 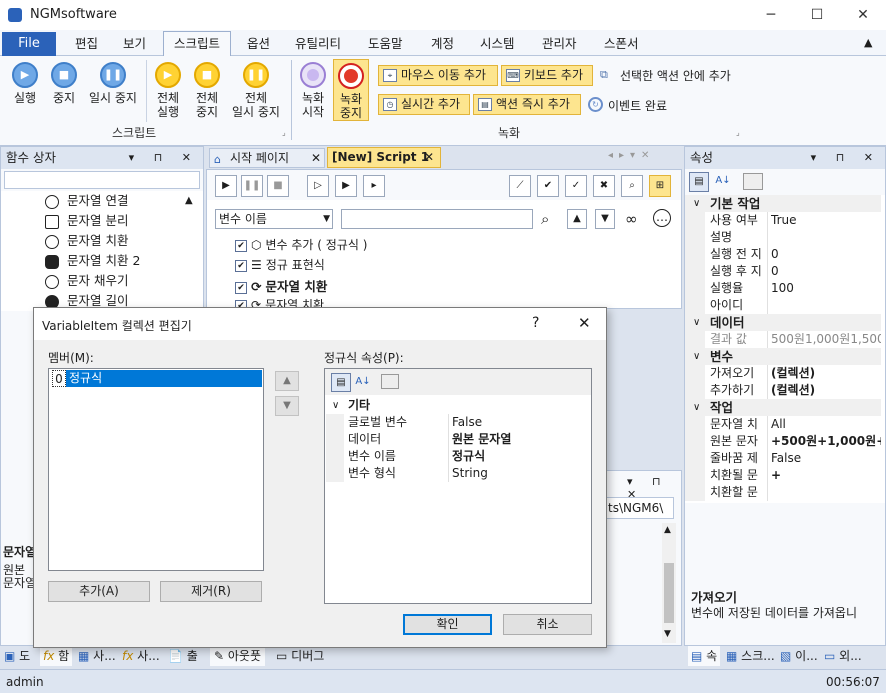 What do you see at coordinates (547, 75) in the screenshot?
I see `add-keyboard-button: ⌨ 키보드 추가` at bounding box center [547, 75].